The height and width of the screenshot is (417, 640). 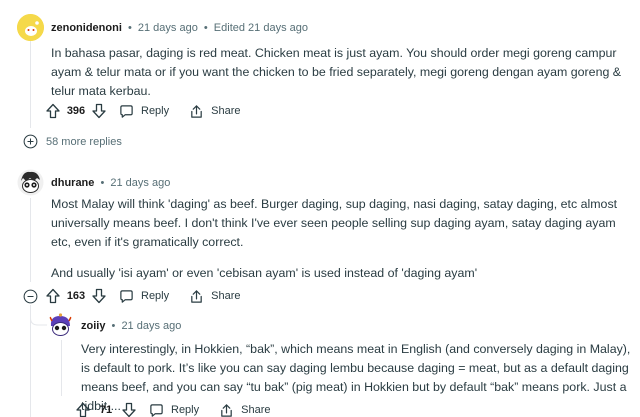 What do you see at coordinates (86, 28) in the screenshot?
I see `comment-author: zenonidenoni` at bounding box center [86, 28].